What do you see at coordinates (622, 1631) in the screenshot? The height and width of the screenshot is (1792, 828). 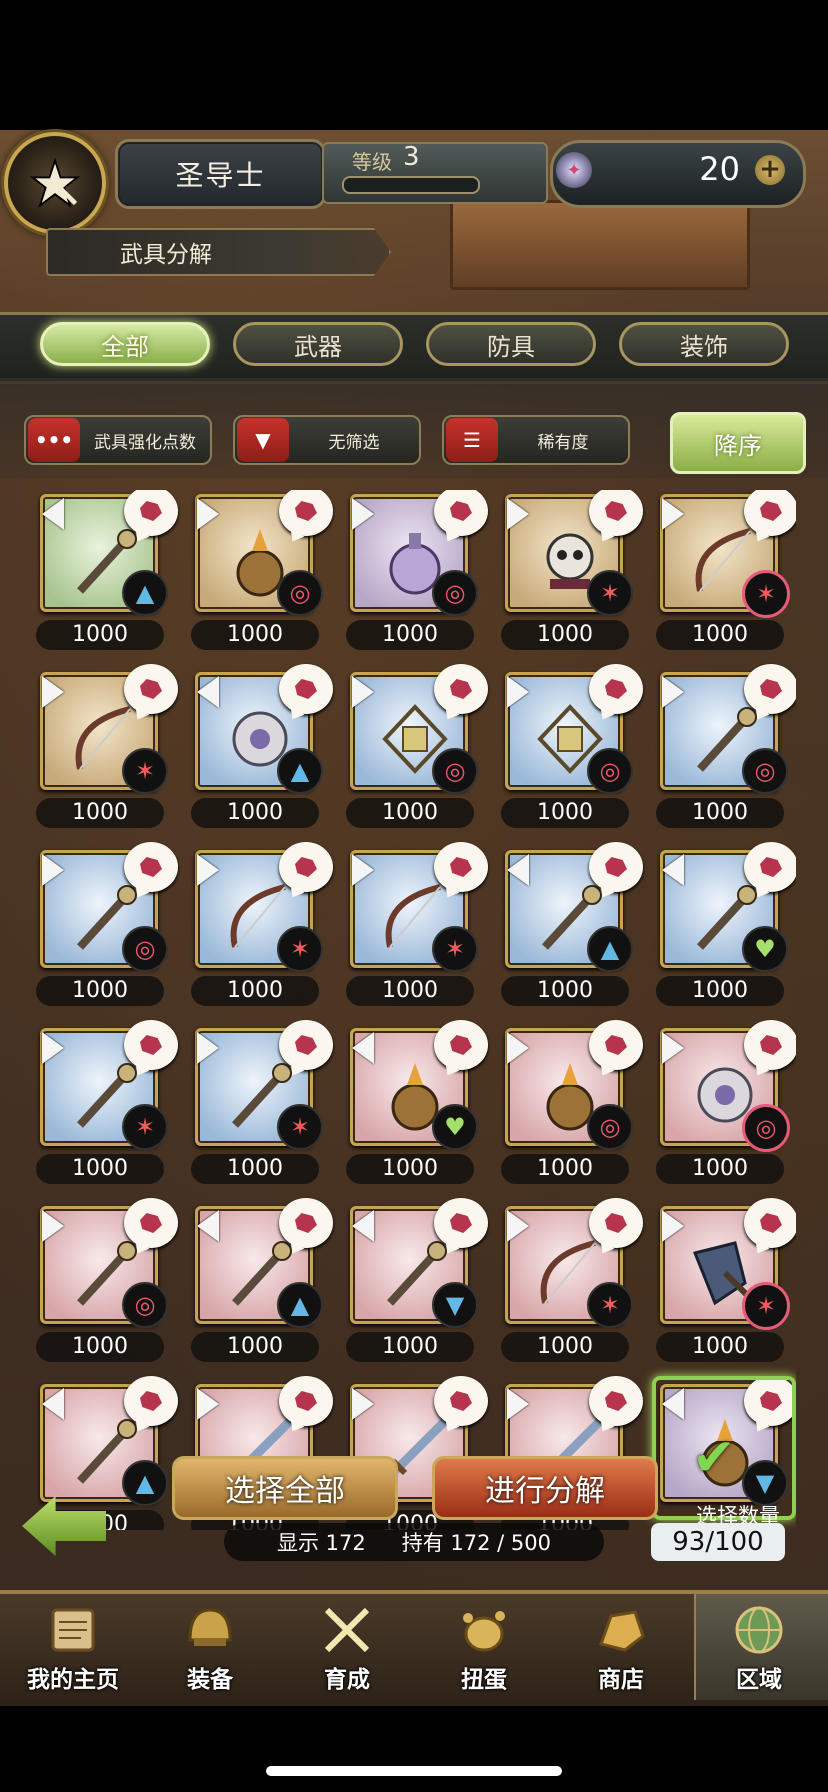 I see `gold-icon` at bounding box center [622, 1631].